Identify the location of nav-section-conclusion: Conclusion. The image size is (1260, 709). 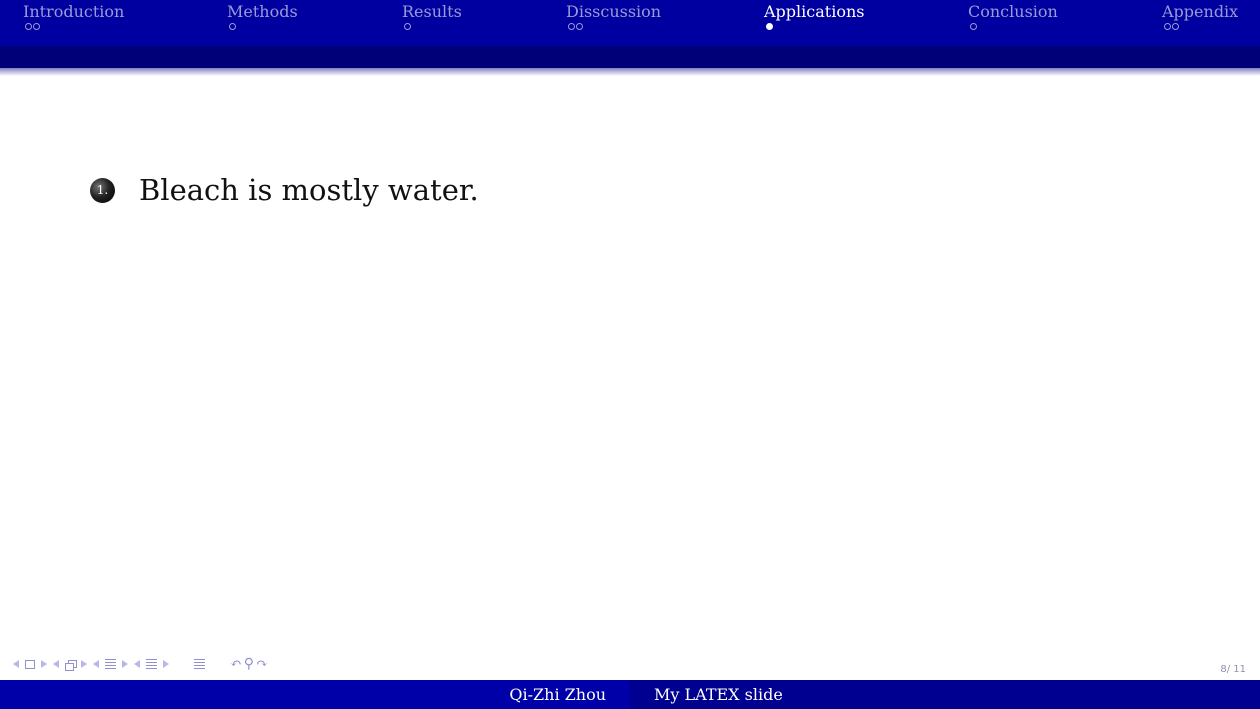
(1013, 18).